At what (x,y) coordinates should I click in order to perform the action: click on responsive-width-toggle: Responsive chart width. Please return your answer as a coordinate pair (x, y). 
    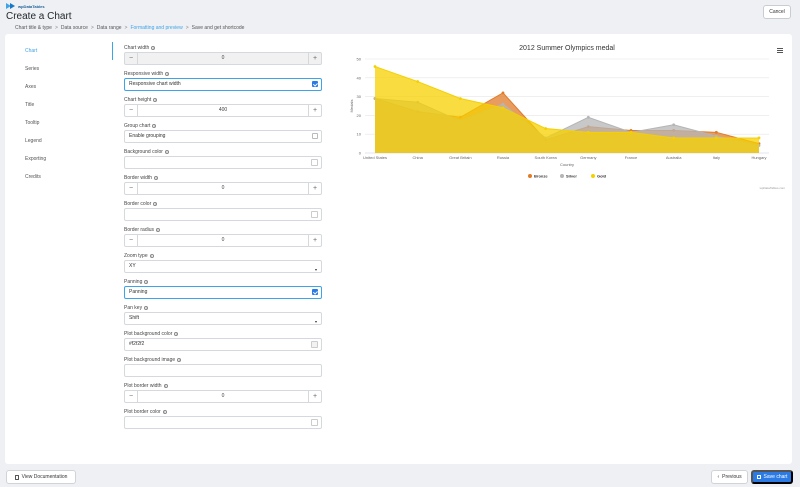
    Looking at the image, I should click on (223, 84).